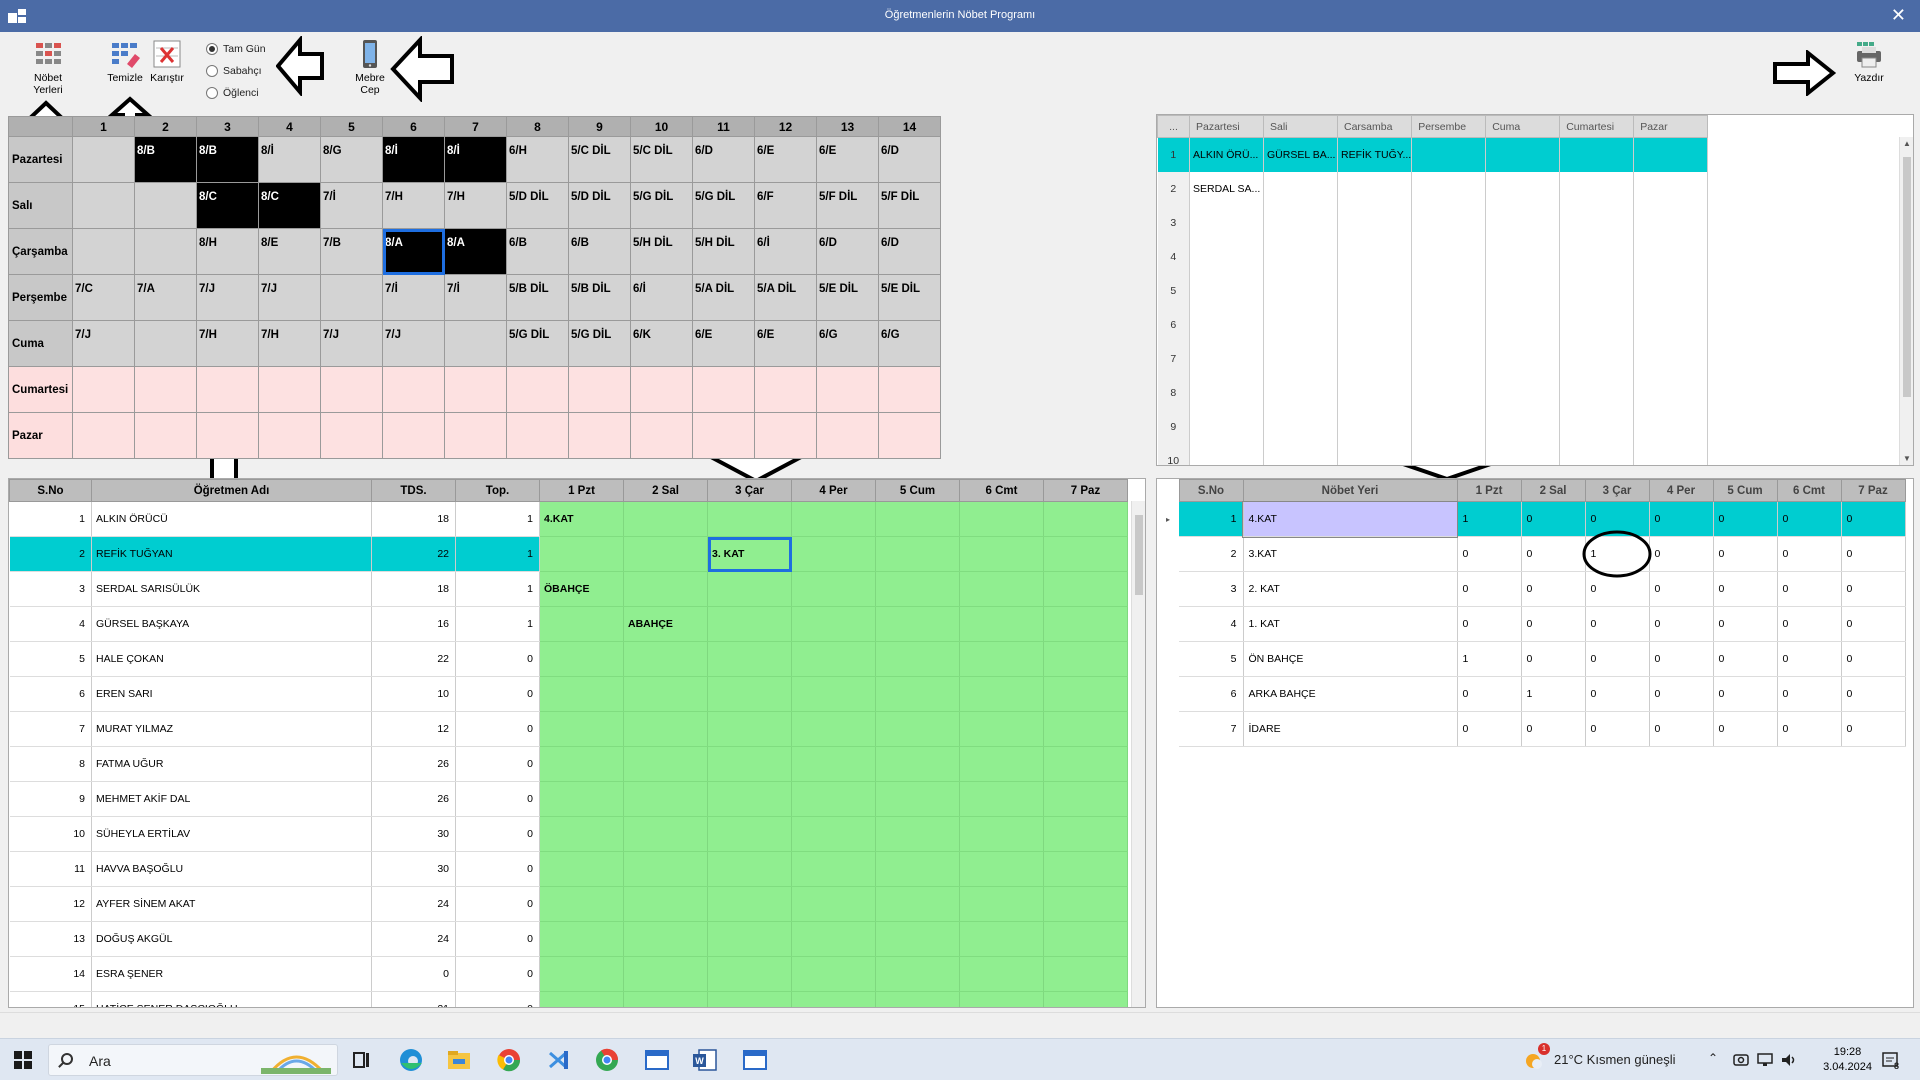  Describe the element at coordinates (1873, 490) in the screenshot. I see `duty-column-header: 7 Paz` at that location.